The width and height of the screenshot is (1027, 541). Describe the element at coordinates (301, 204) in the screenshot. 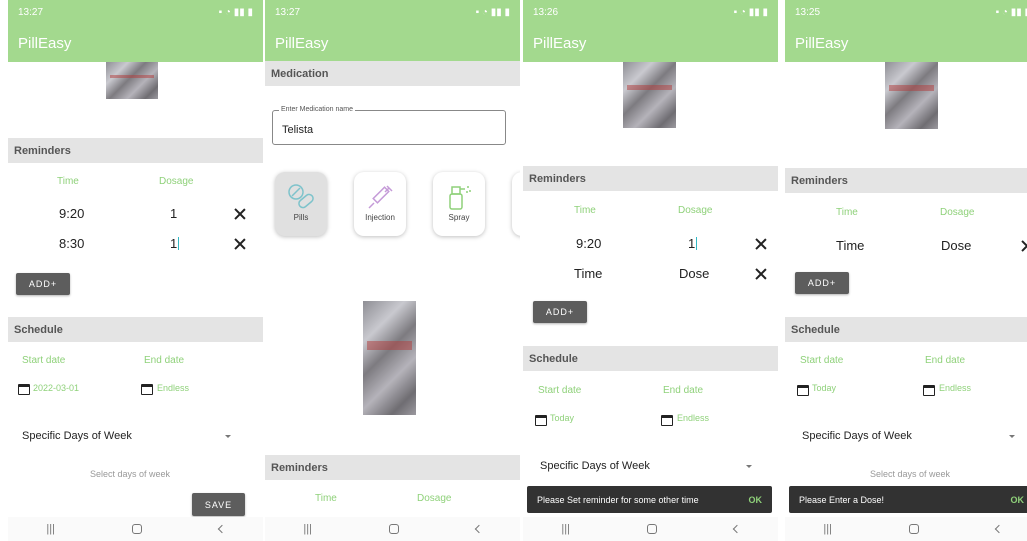

I see `type-card-pills: Pills` at that location.